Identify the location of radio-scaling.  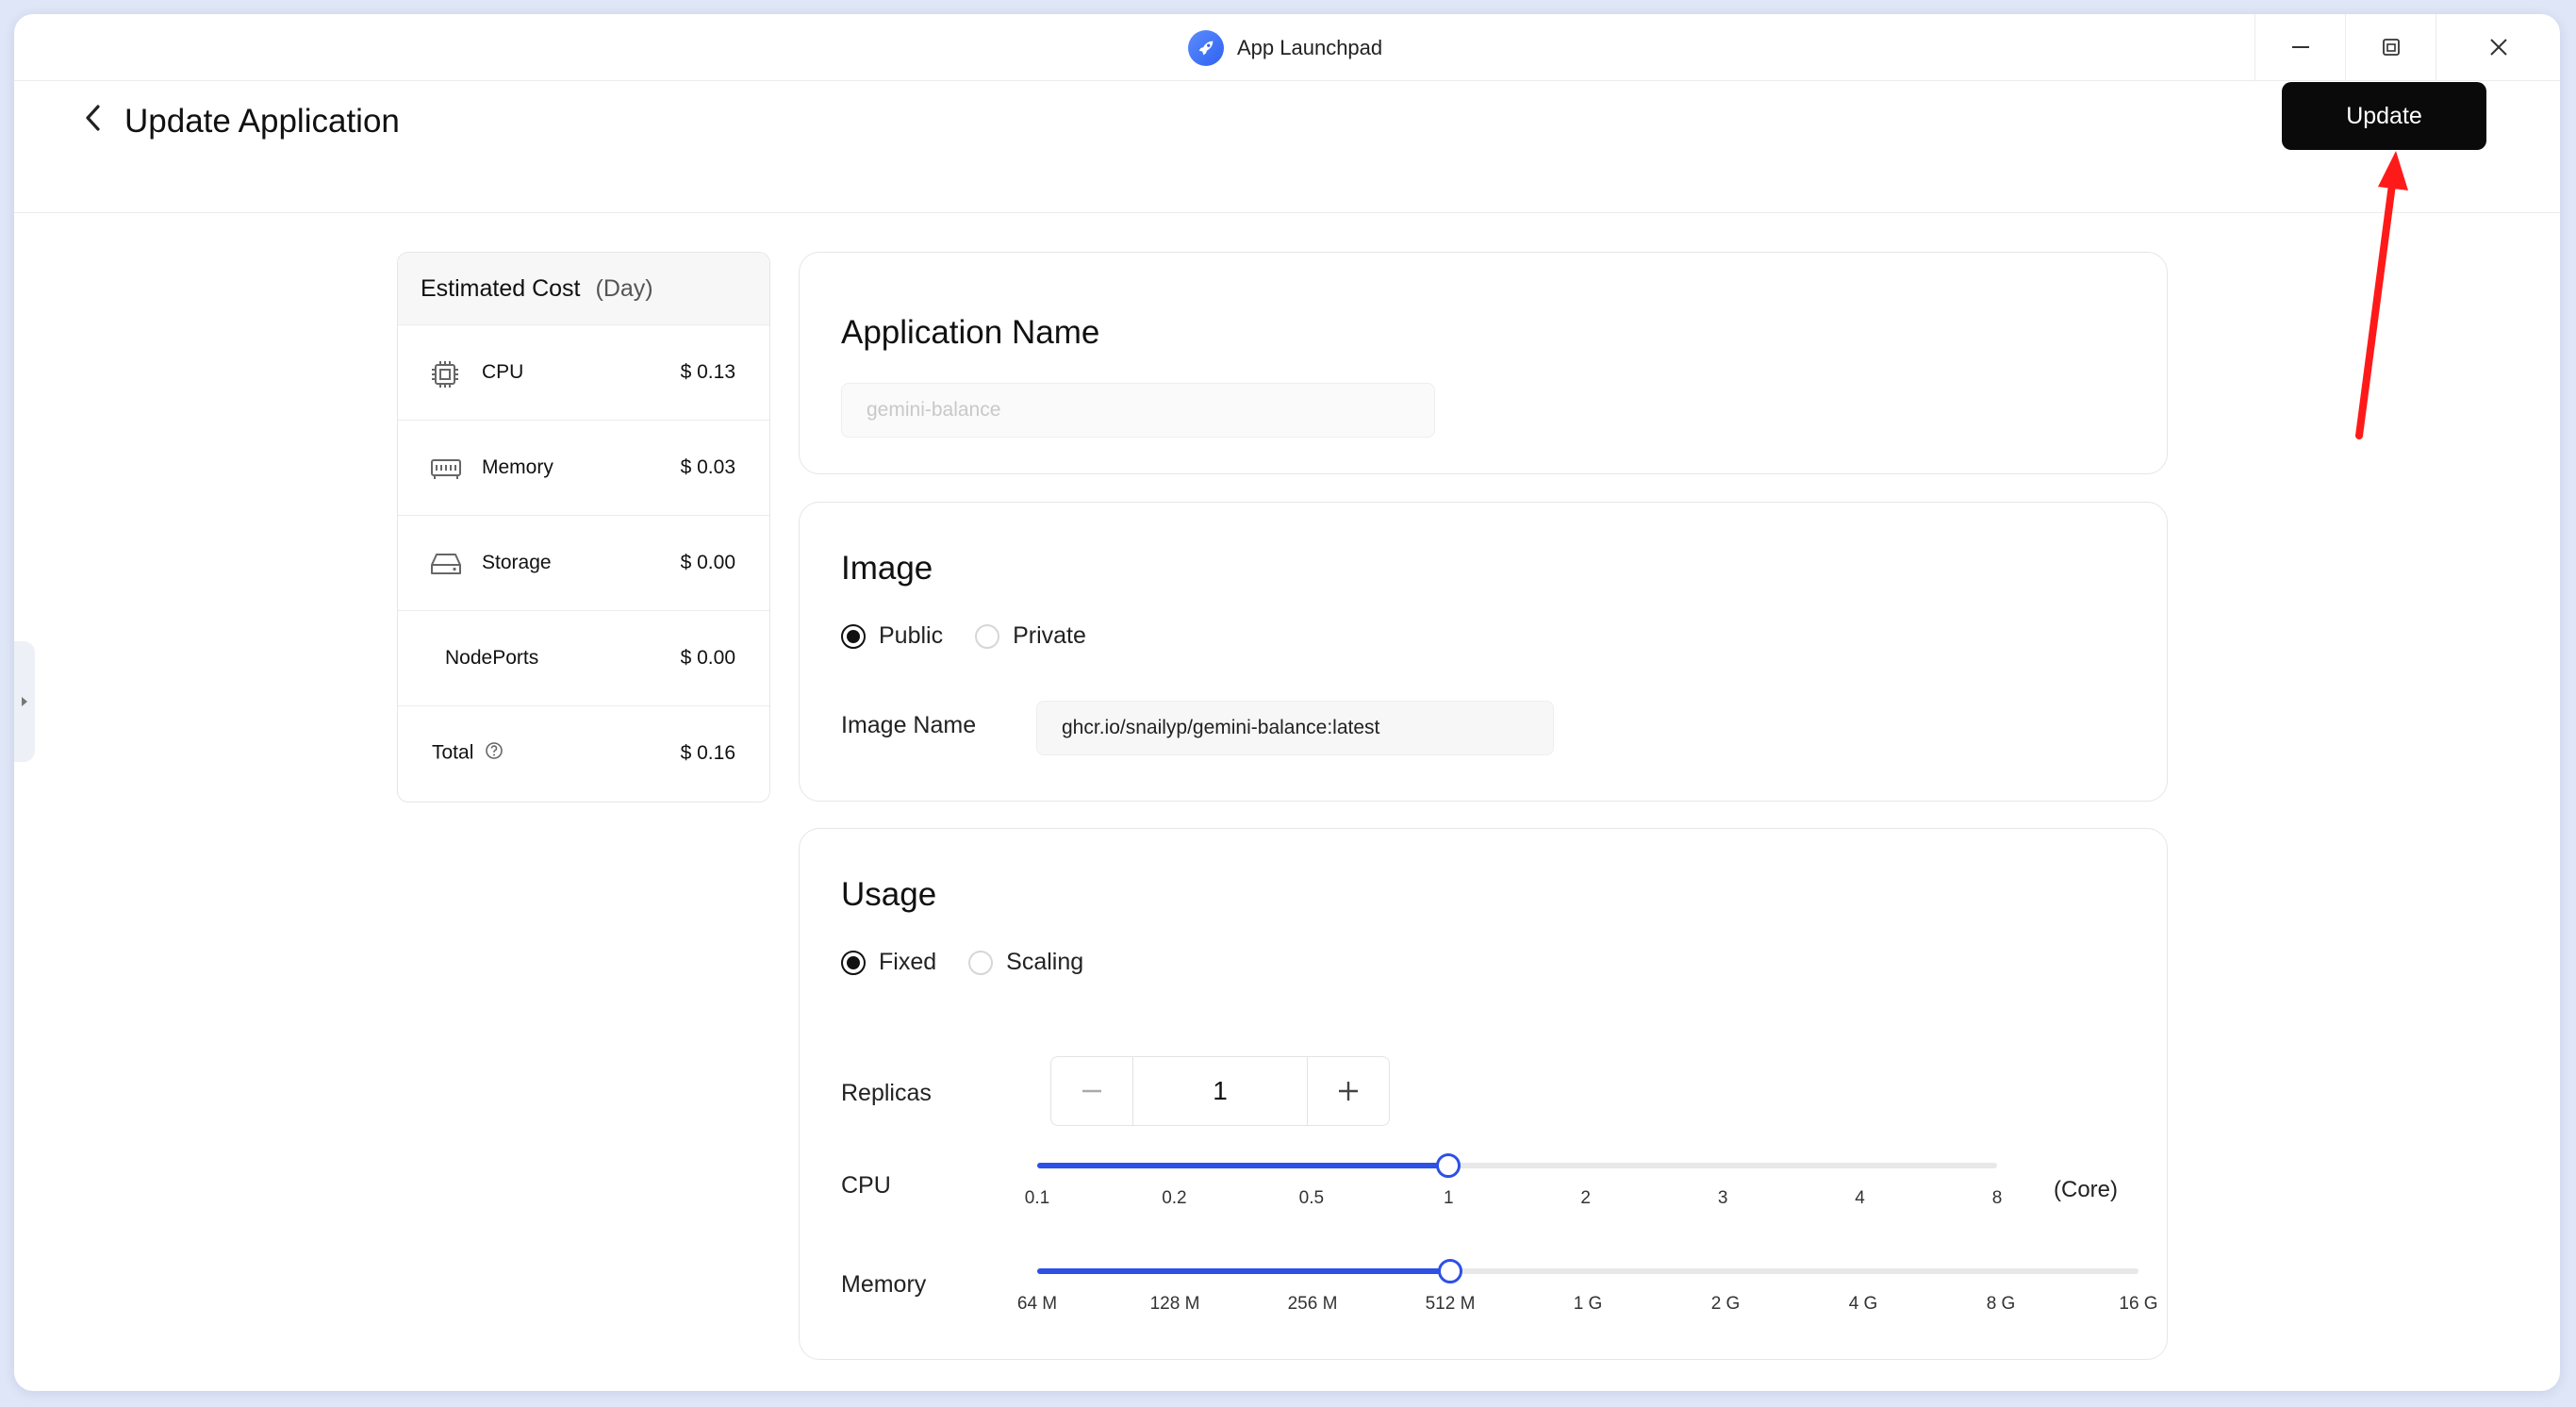
(981, 962).